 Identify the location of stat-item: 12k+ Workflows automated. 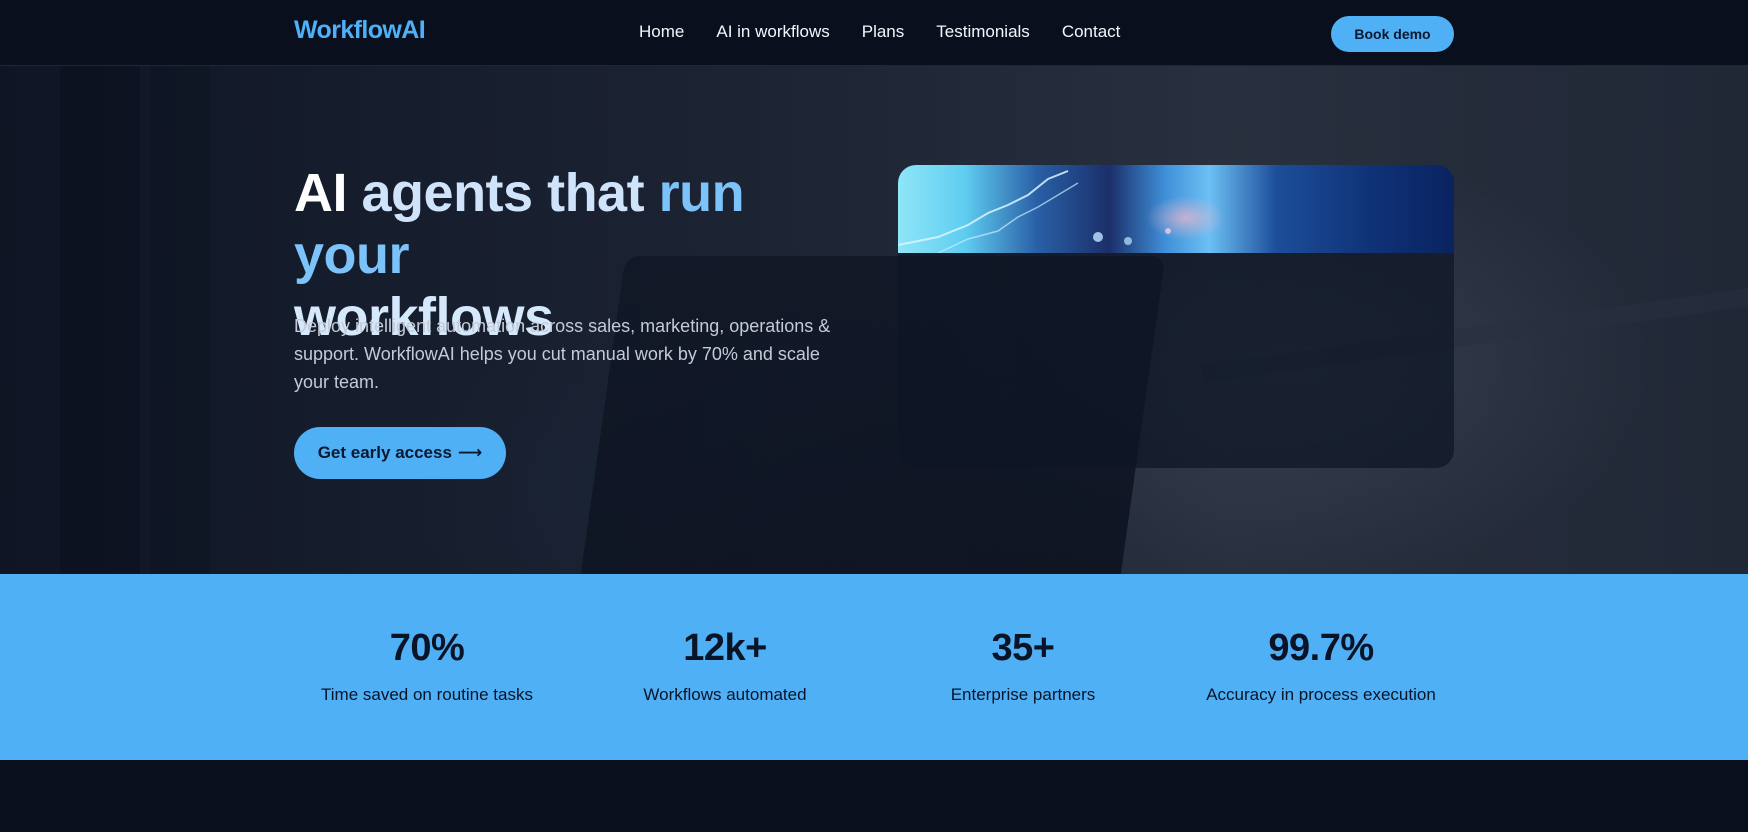
(725, 666).